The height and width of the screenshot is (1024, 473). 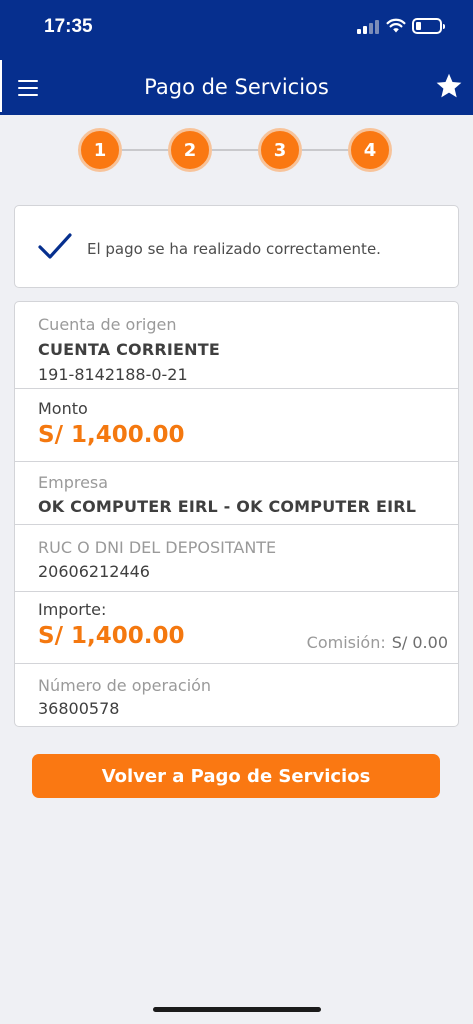 I want to click on origin-account-type: CUENTA CORRIENTE, so click(x=129, y=349).